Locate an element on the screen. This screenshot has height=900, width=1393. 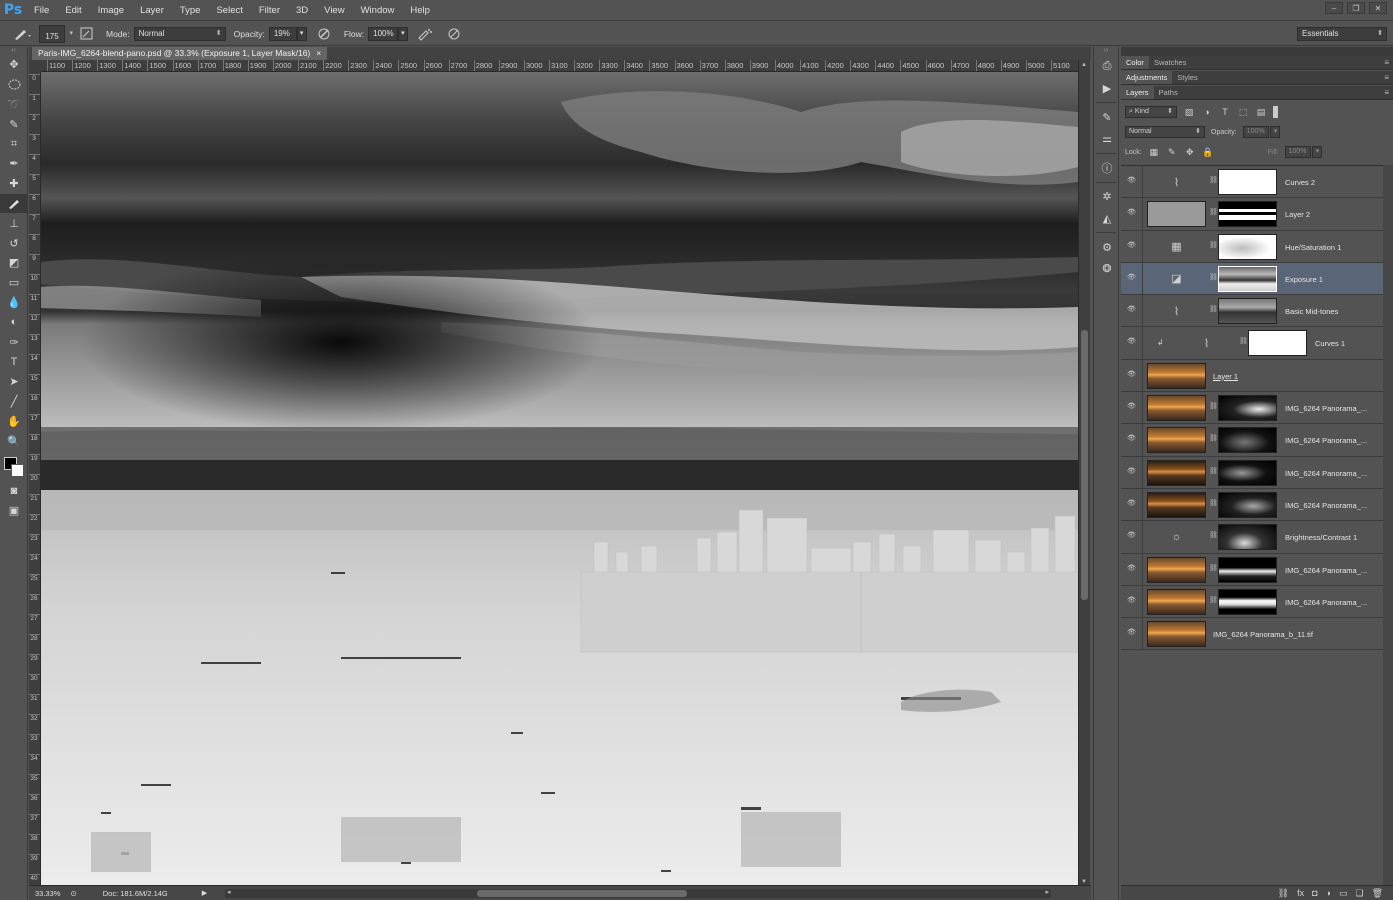
layer-name: Curves 1 is located at coordinates (1330, 343).